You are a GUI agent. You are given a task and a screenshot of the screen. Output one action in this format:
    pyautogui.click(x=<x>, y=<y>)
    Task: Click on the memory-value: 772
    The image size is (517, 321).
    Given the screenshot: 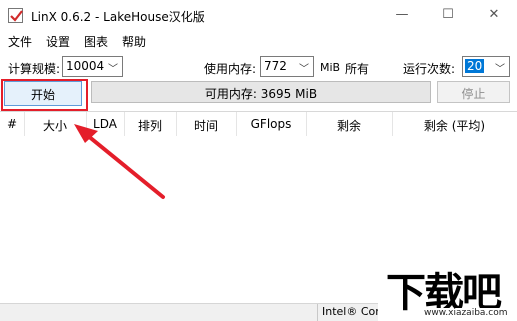 What is the action you would take?
    pyautogui.click(x=275, y=66)
    